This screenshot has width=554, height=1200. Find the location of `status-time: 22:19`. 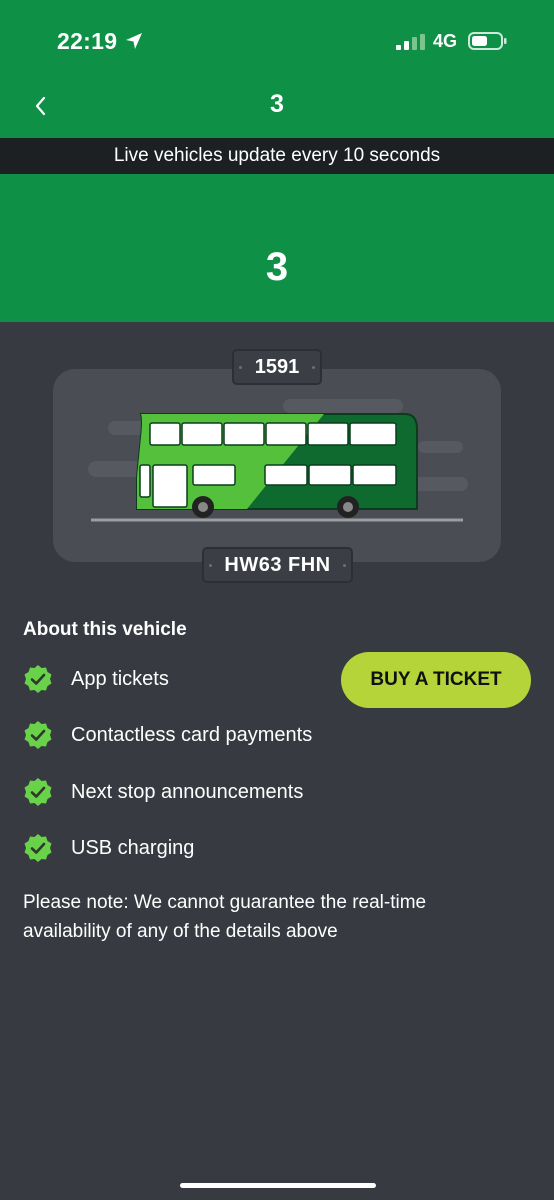

status-time: 22:19 is located at coordinates (87, 41).